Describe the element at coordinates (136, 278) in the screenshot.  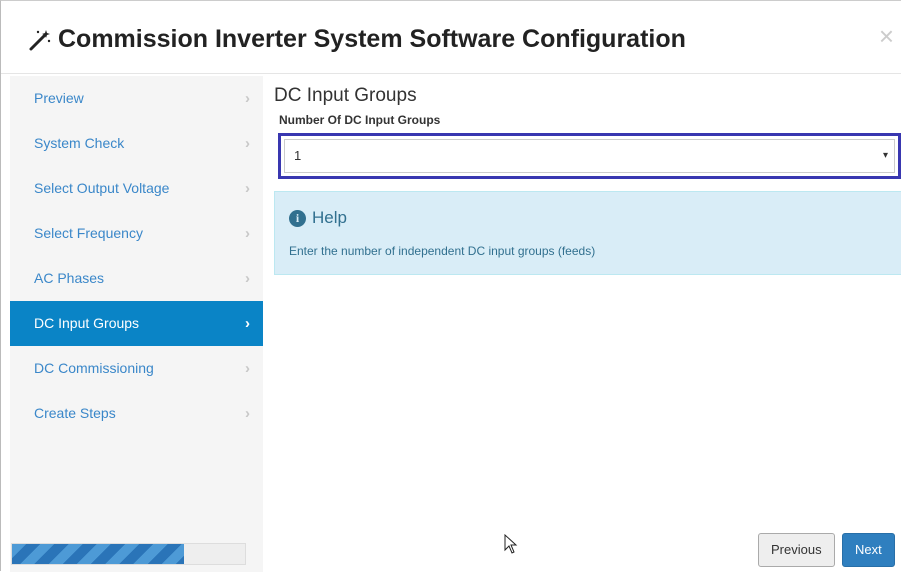
I see `sidebar-item-ac-phases: AC Phases ›` at that location.